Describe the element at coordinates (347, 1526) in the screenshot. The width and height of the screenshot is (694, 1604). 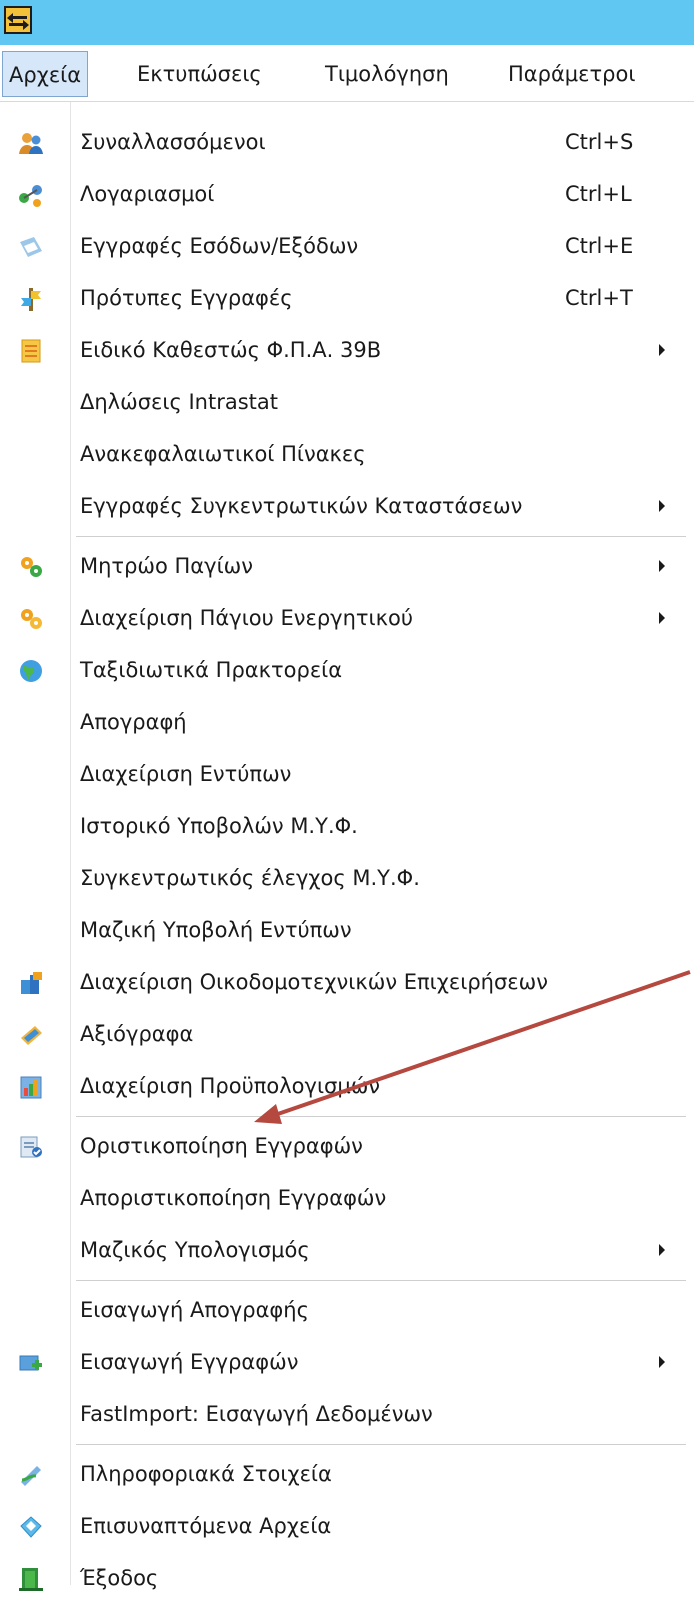
I see `menu-item-attached-files: Επισυναπτόμενα Αρχεία` at that location.